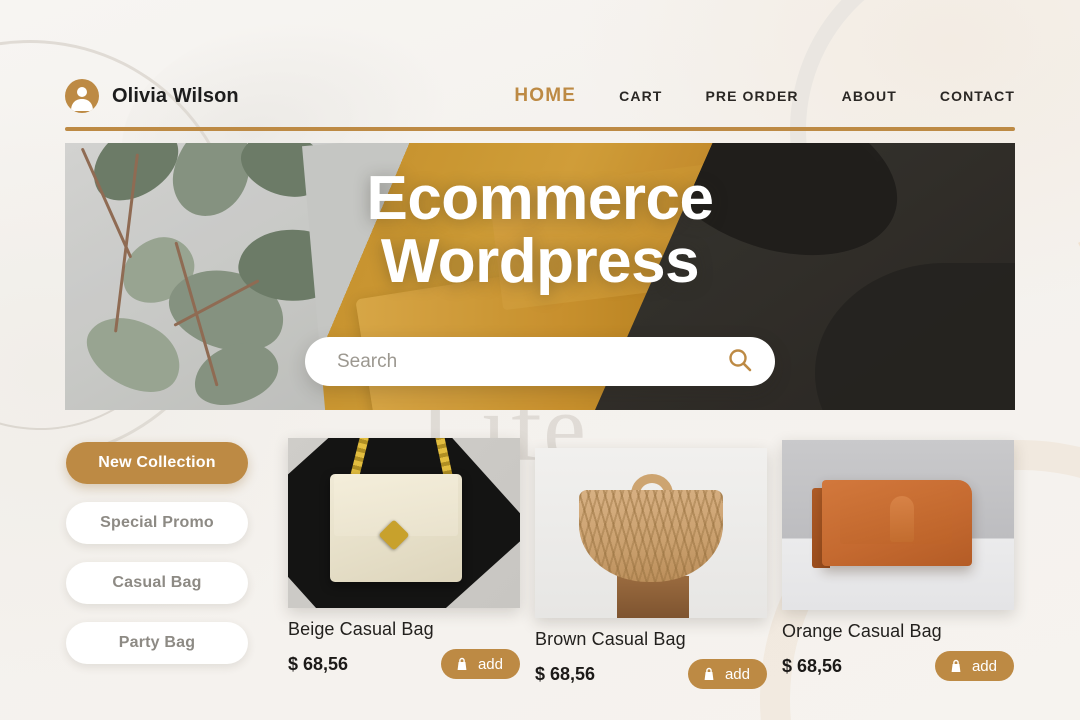 The width and height of the screenshot is (1080, 720). Describe the element at coordinates (869, 96) in the screenshot. I see `nav-item-about: ABOUT` at that location.